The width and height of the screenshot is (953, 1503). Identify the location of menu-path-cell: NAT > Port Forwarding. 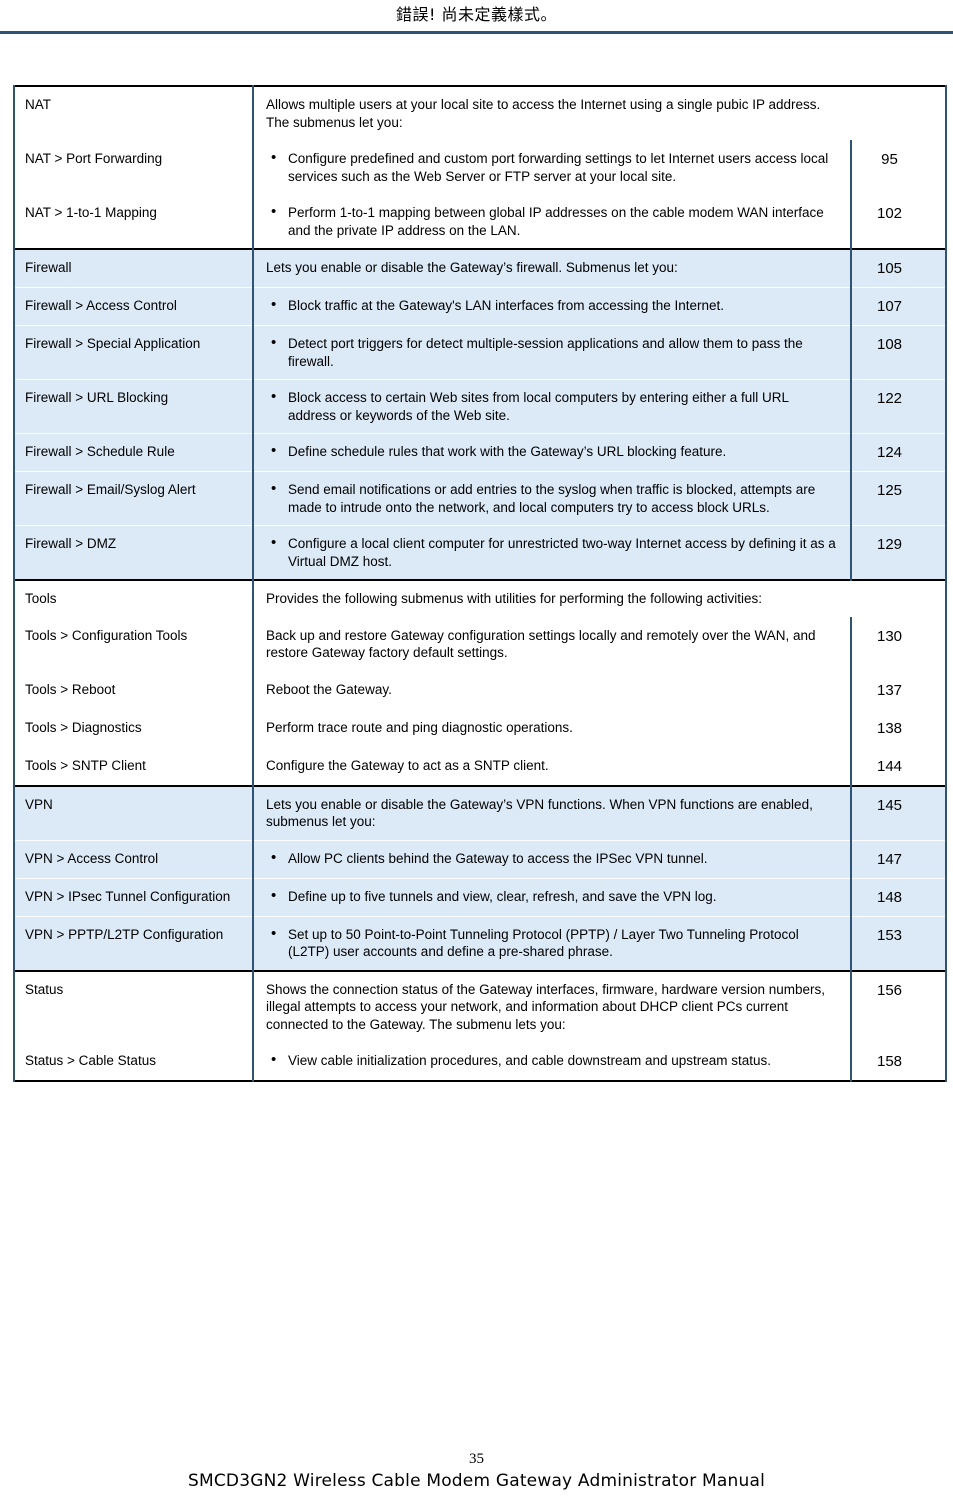
(133, 167).